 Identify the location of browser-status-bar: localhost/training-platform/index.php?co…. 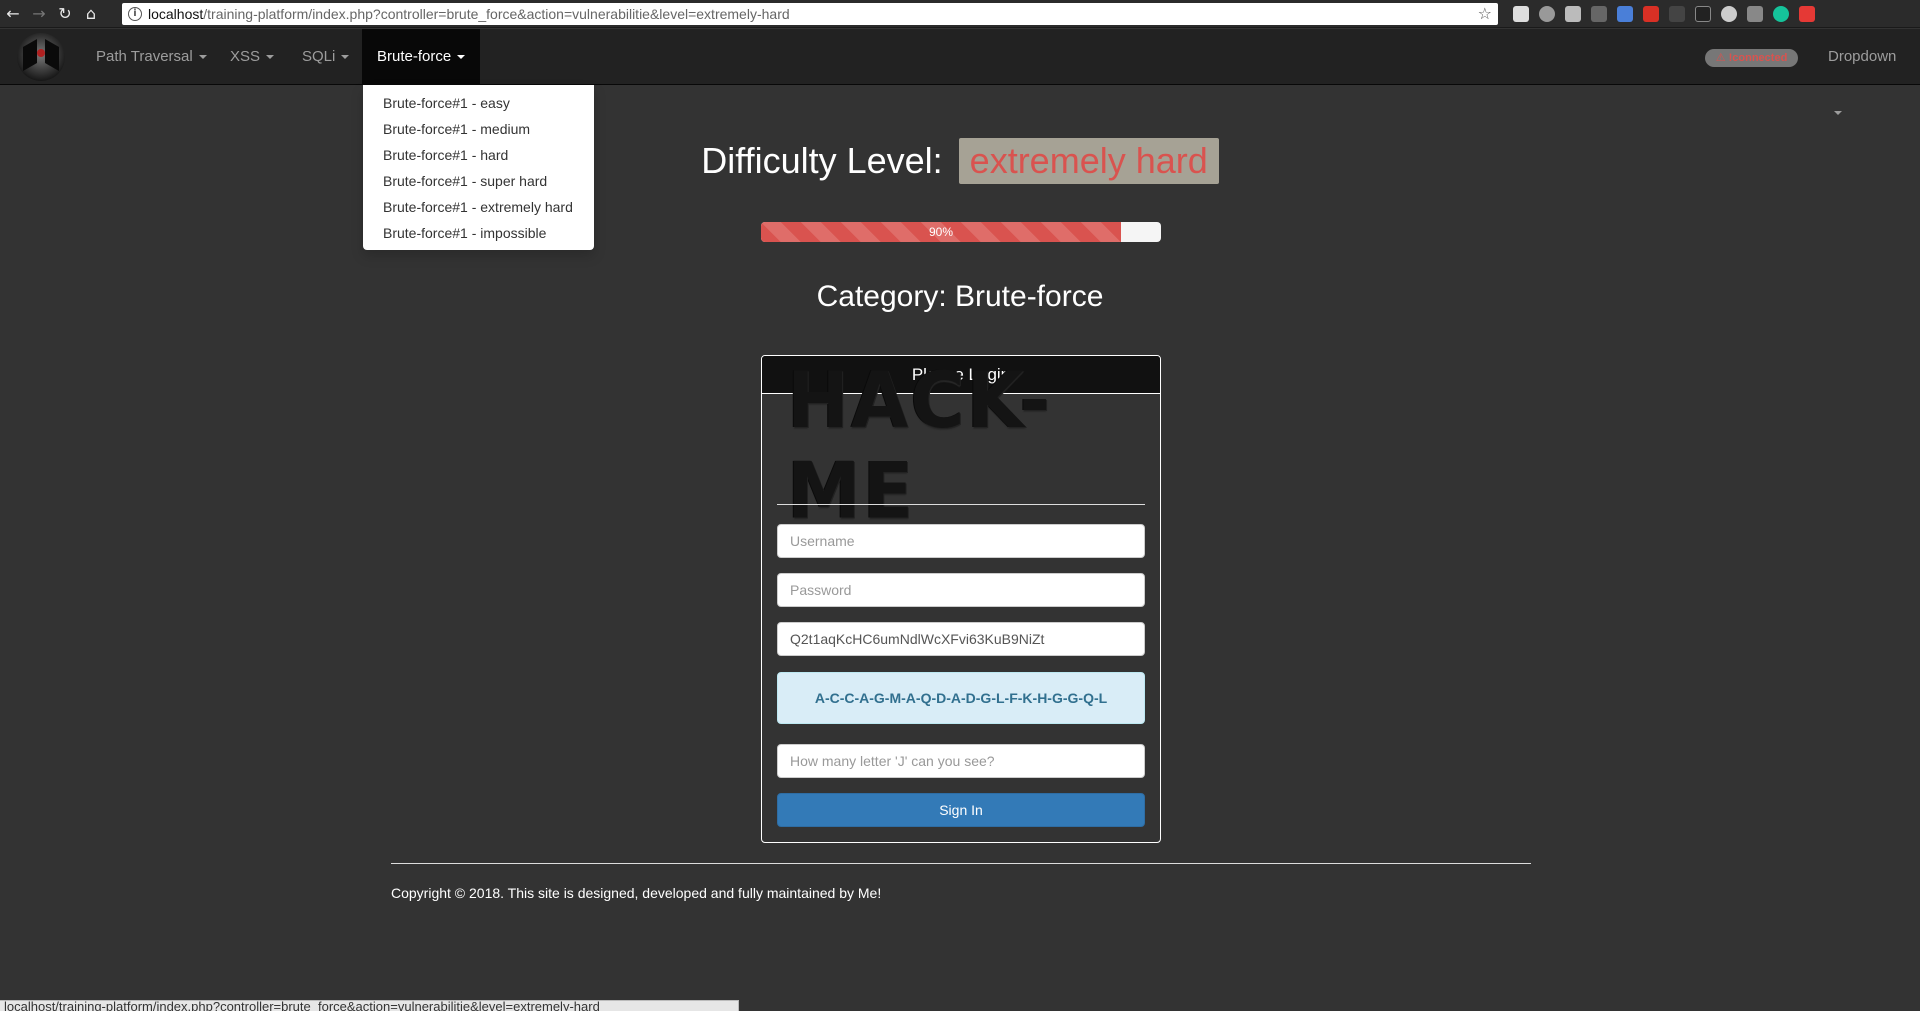
(369, 1005).